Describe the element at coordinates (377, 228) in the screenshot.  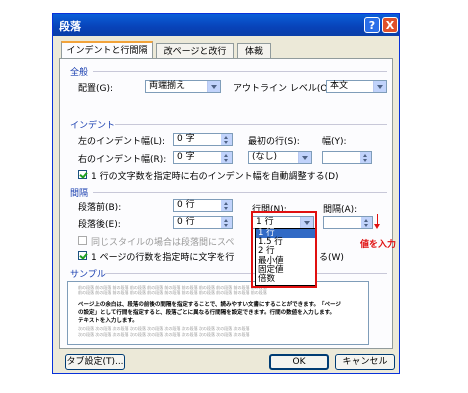
I see `annotation-arrow-head` at that location.